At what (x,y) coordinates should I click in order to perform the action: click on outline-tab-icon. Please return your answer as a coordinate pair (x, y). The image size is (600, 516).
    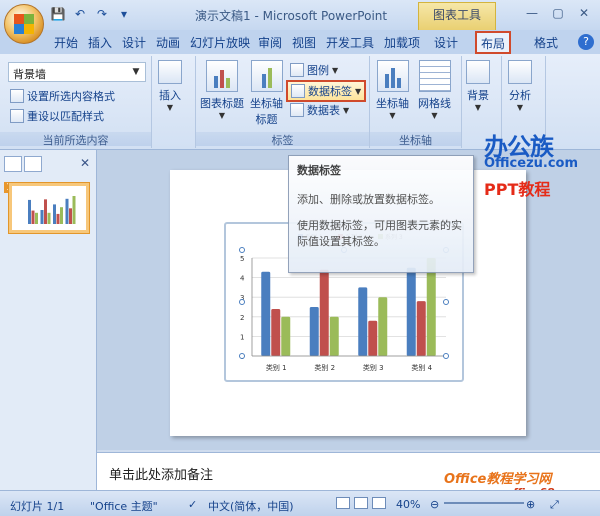
    Looking at the image, I should click on (33, 164).